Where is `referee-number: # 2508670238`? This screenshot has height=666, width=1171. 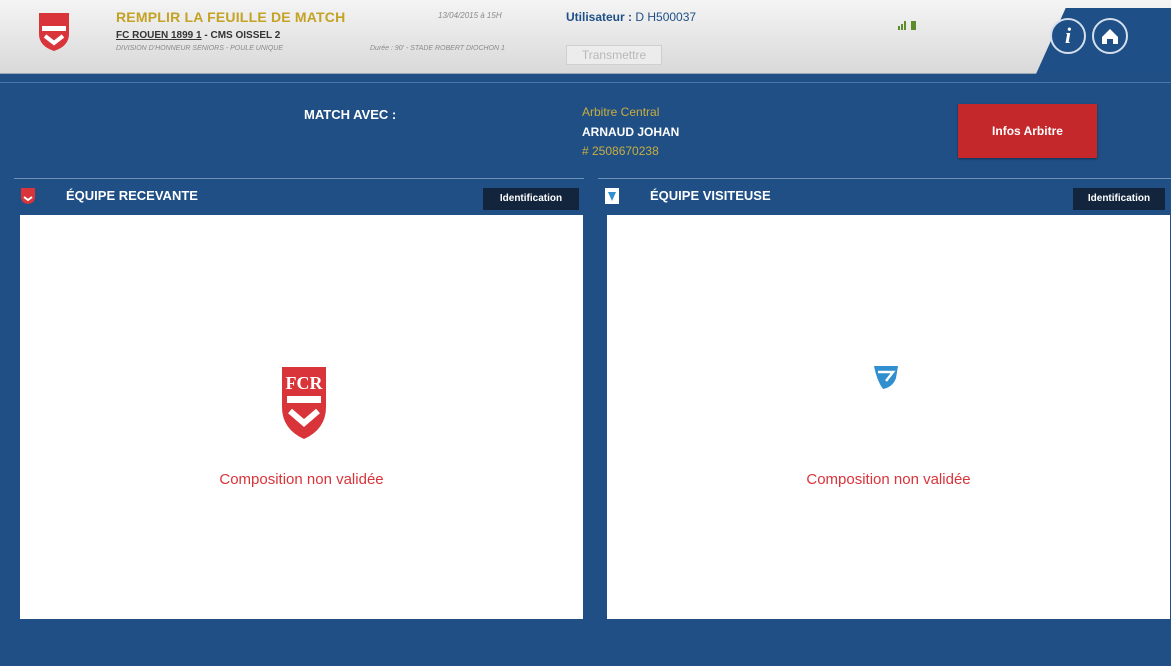 referee-number: # 2508670238 is located at coordinates (620, 151).